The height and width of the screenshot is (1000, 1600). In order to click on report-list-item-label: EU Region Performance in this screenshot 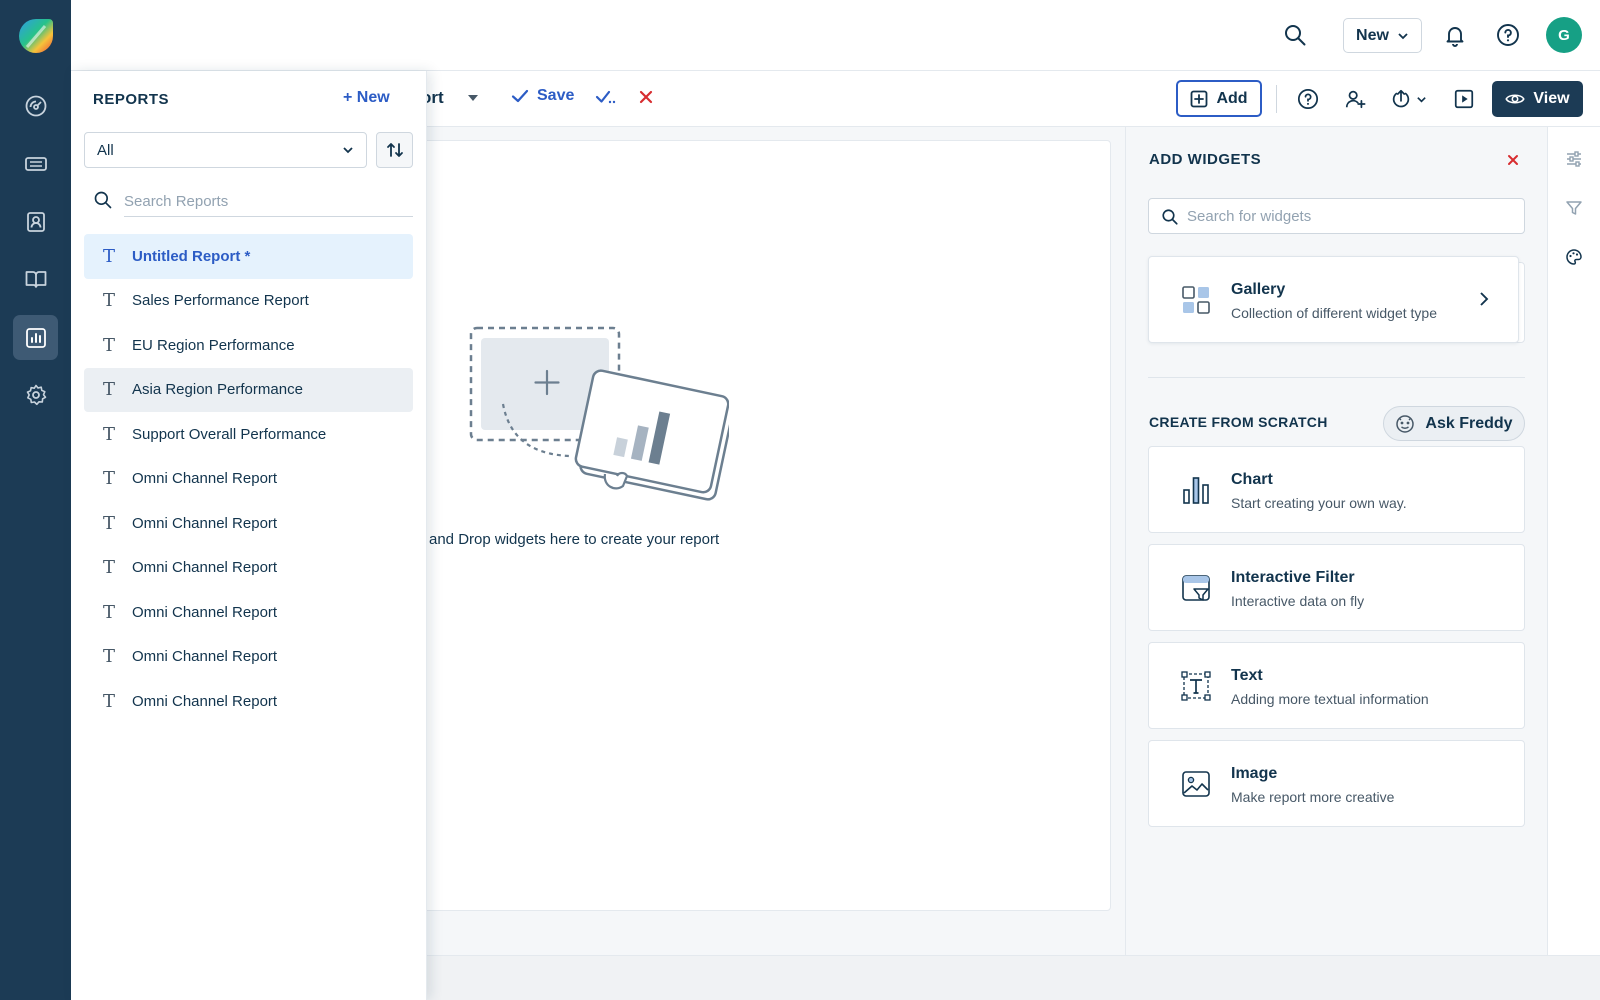, I will do `click(213, 345)`.